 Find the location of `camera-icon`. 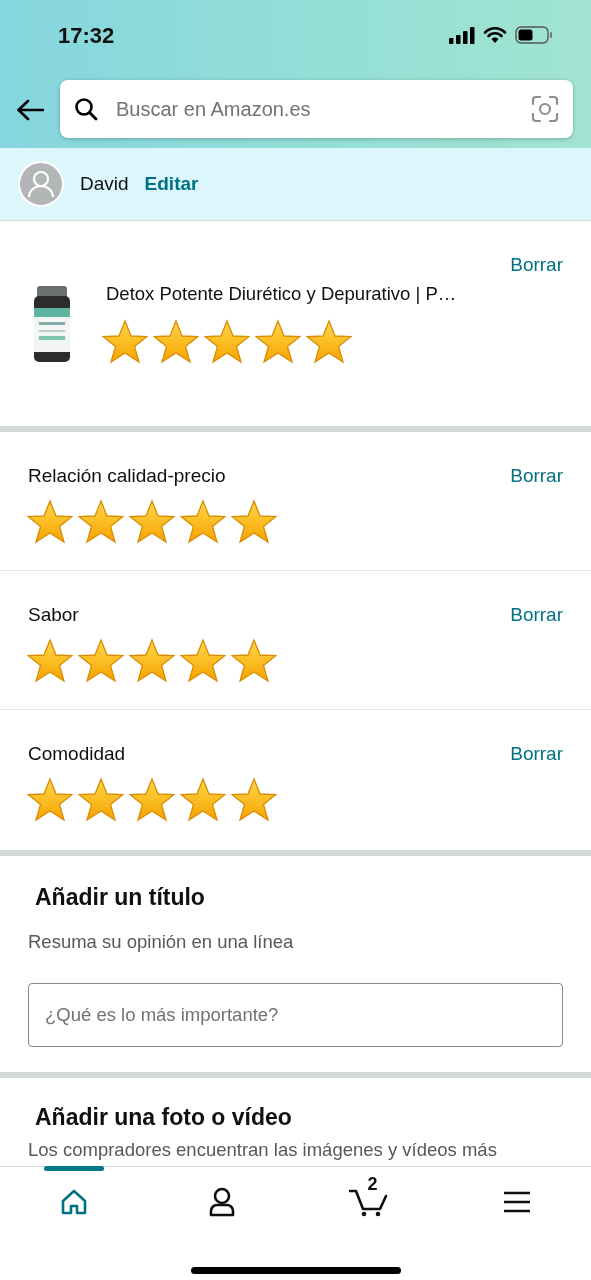

camera-icon is located at coordinates (545, 109).